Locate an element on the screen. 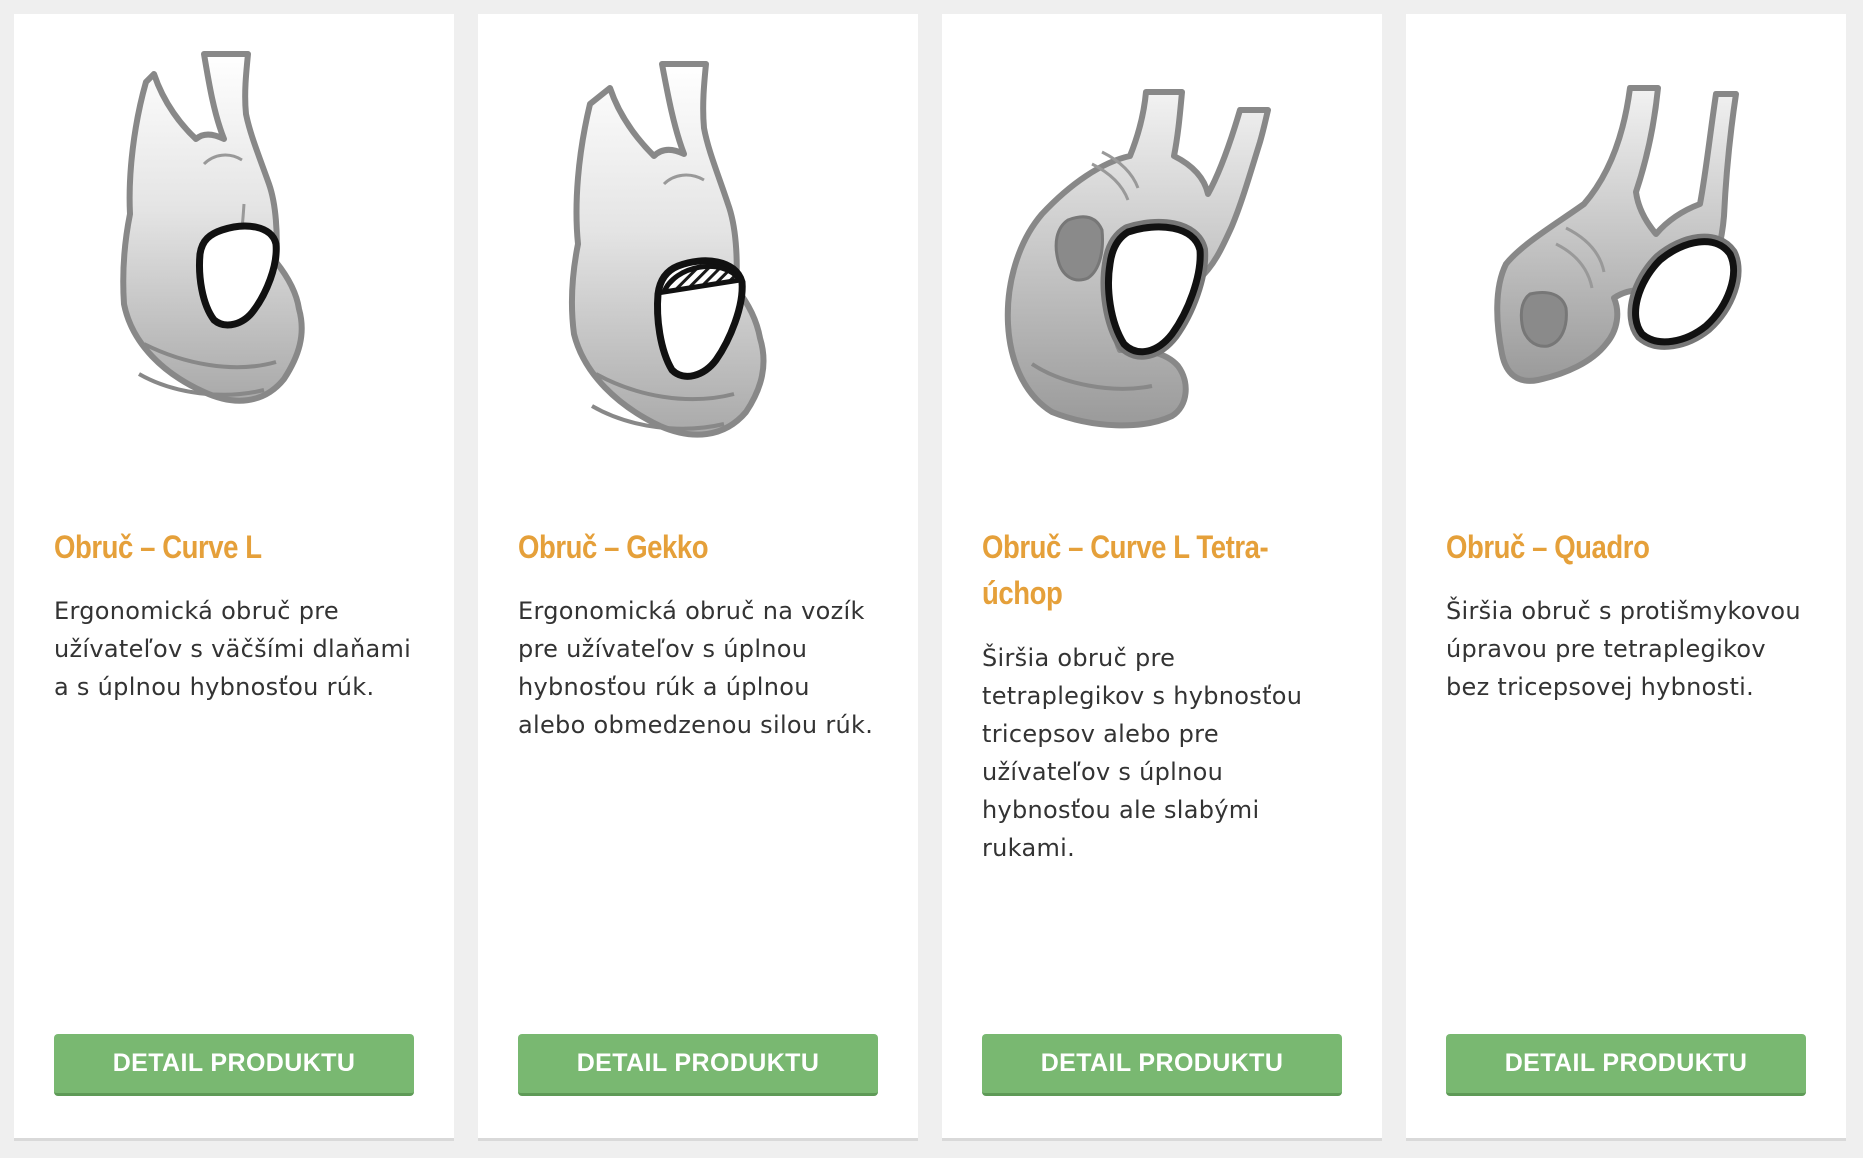 This screenshot has width=1863, height=1158. hand-gripping-gekko-rim-icon is located at coordinates (698, 269).